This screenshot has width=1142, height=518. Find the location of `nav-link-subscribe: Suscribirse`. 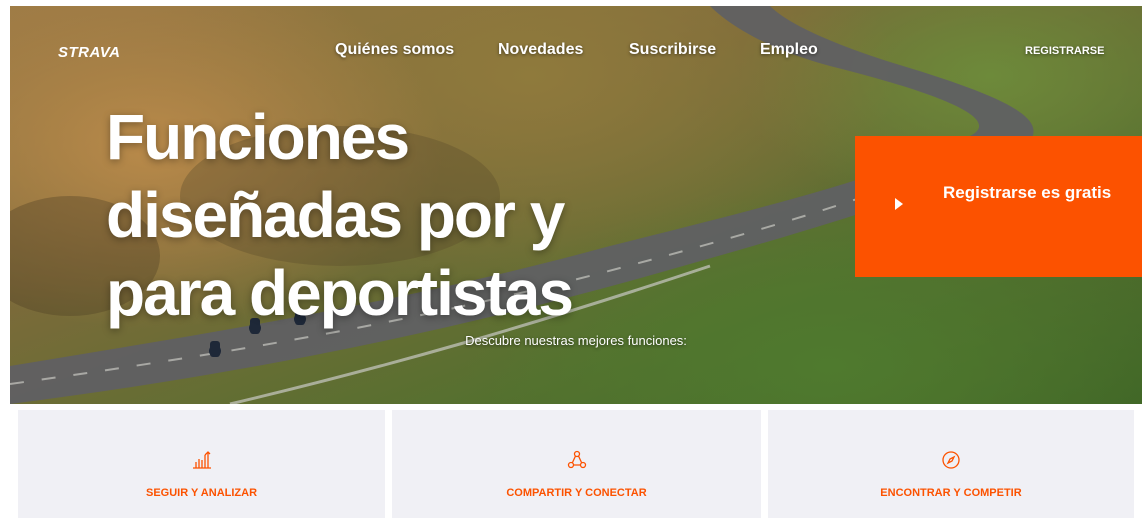

nav-link-subscribe: Suscribirse is located at coordinates (672, 50).